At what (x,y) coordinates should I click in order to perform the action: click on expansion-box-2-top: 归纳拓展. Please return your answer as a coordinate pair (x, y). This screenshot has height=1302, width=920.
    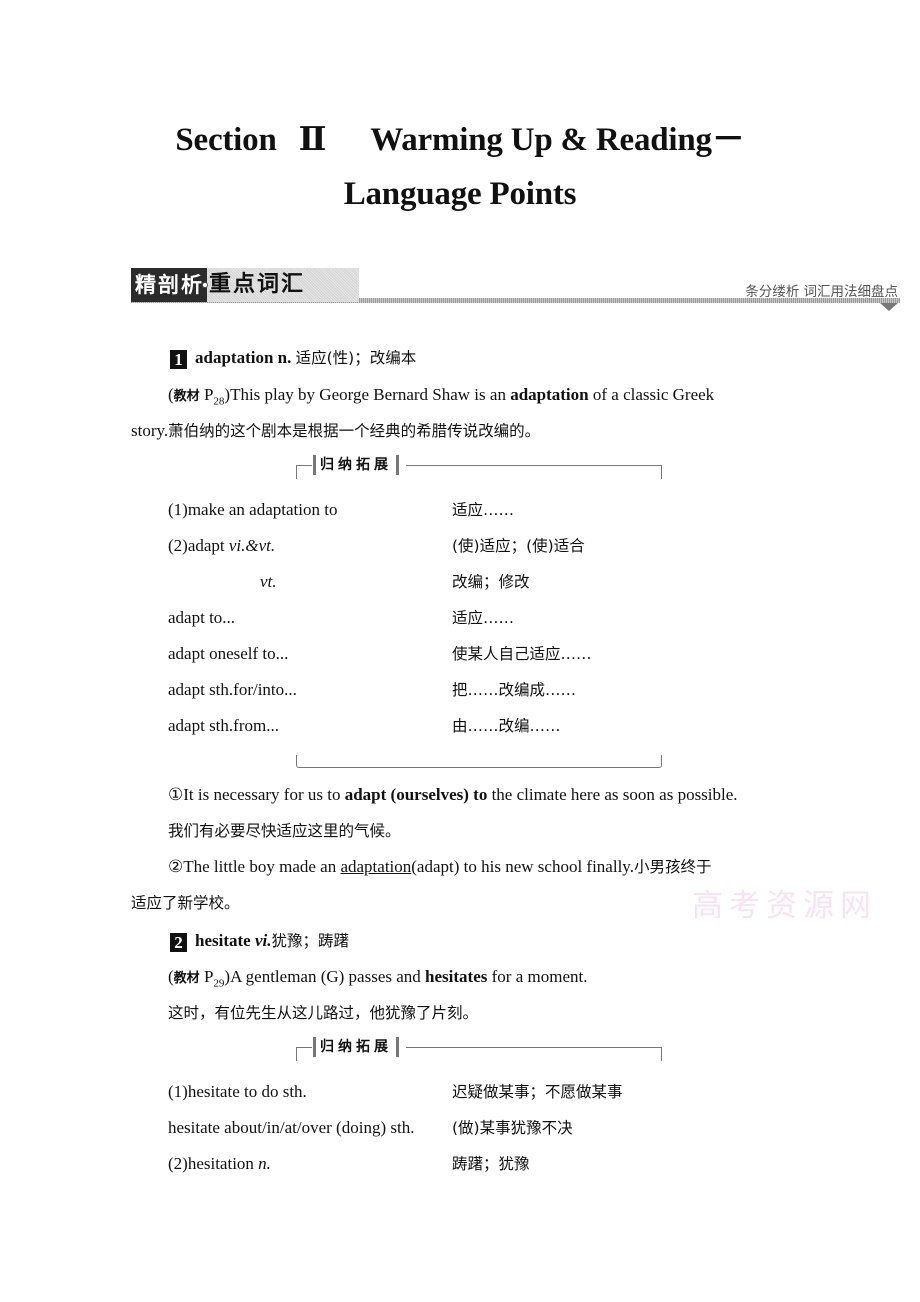
    Looking at the image, I should click on (479, 1049).